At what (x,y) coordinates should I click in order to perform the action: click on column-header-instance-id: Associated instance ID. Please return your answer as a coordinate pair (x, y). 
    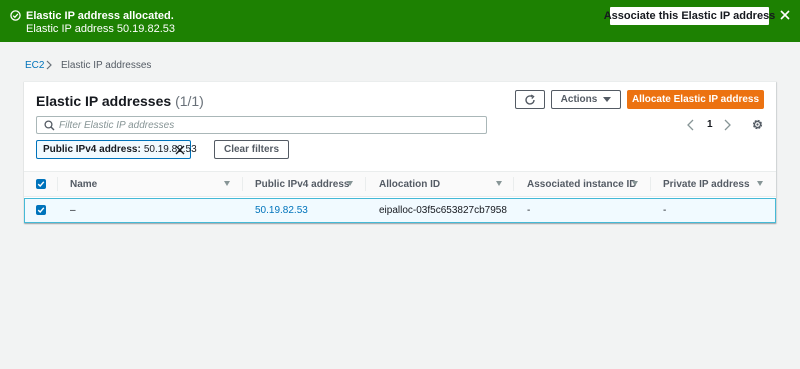
    Looking at the image, I should click on (581, 184).